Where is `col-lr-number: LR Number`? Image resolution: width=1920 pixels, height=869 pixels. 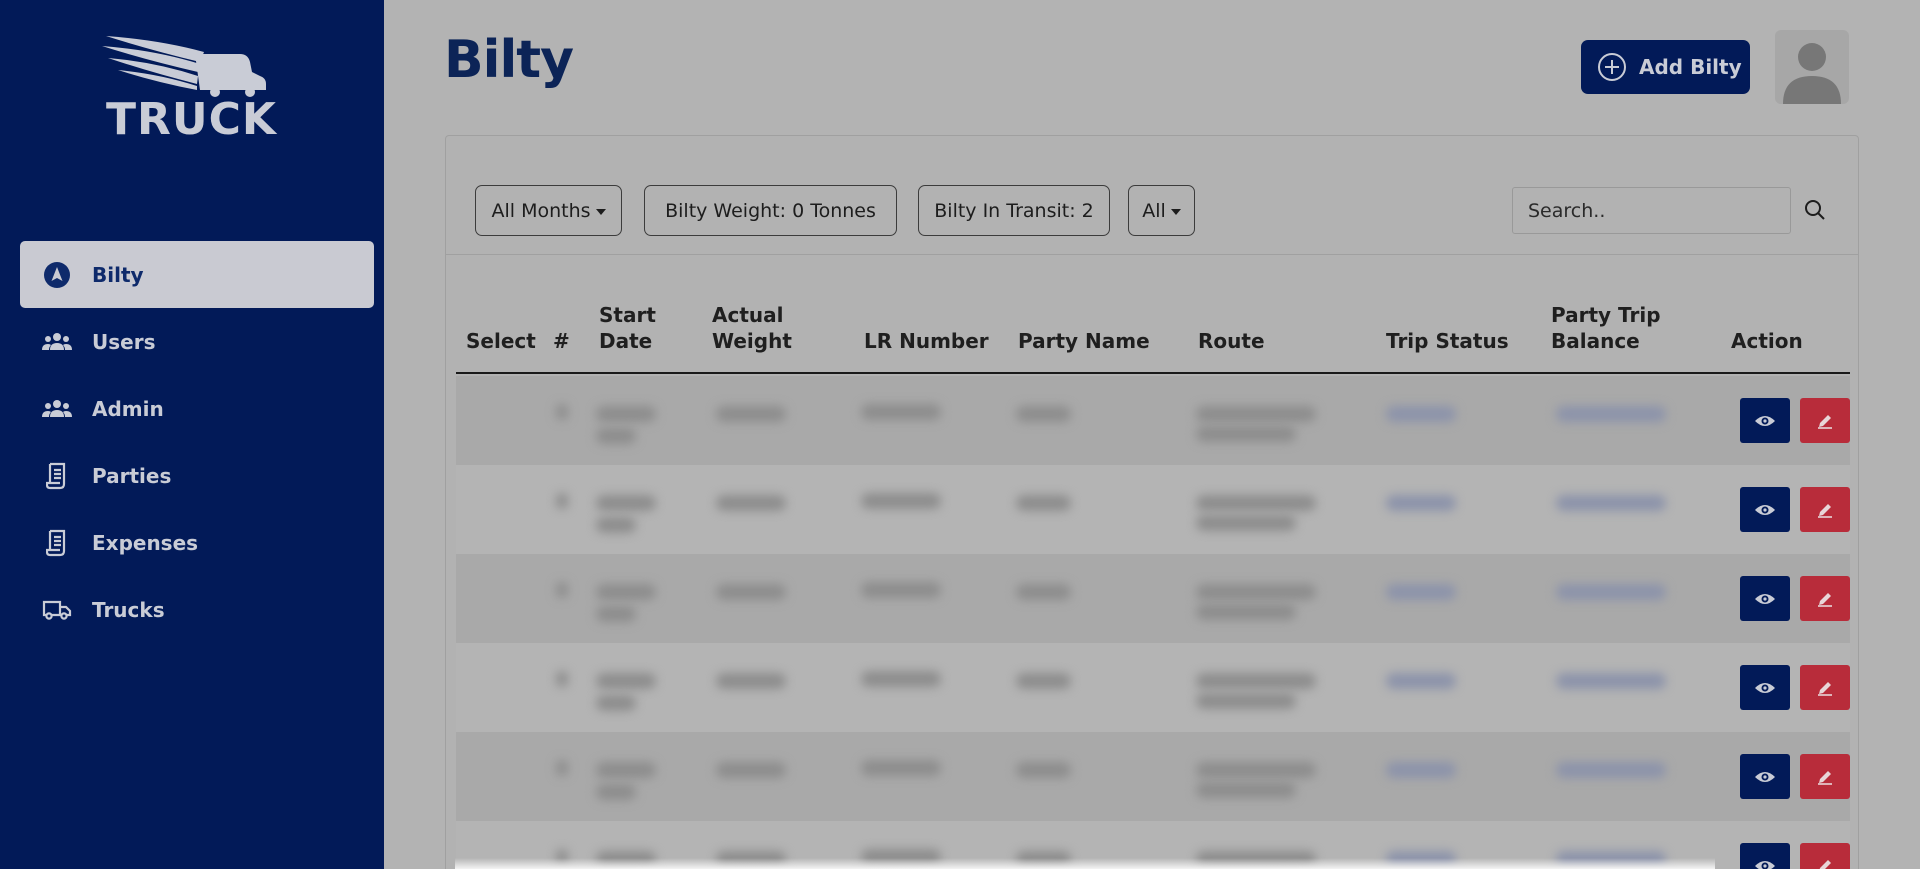
col-lr-number: LR Number is located at coordinates (926, 341).